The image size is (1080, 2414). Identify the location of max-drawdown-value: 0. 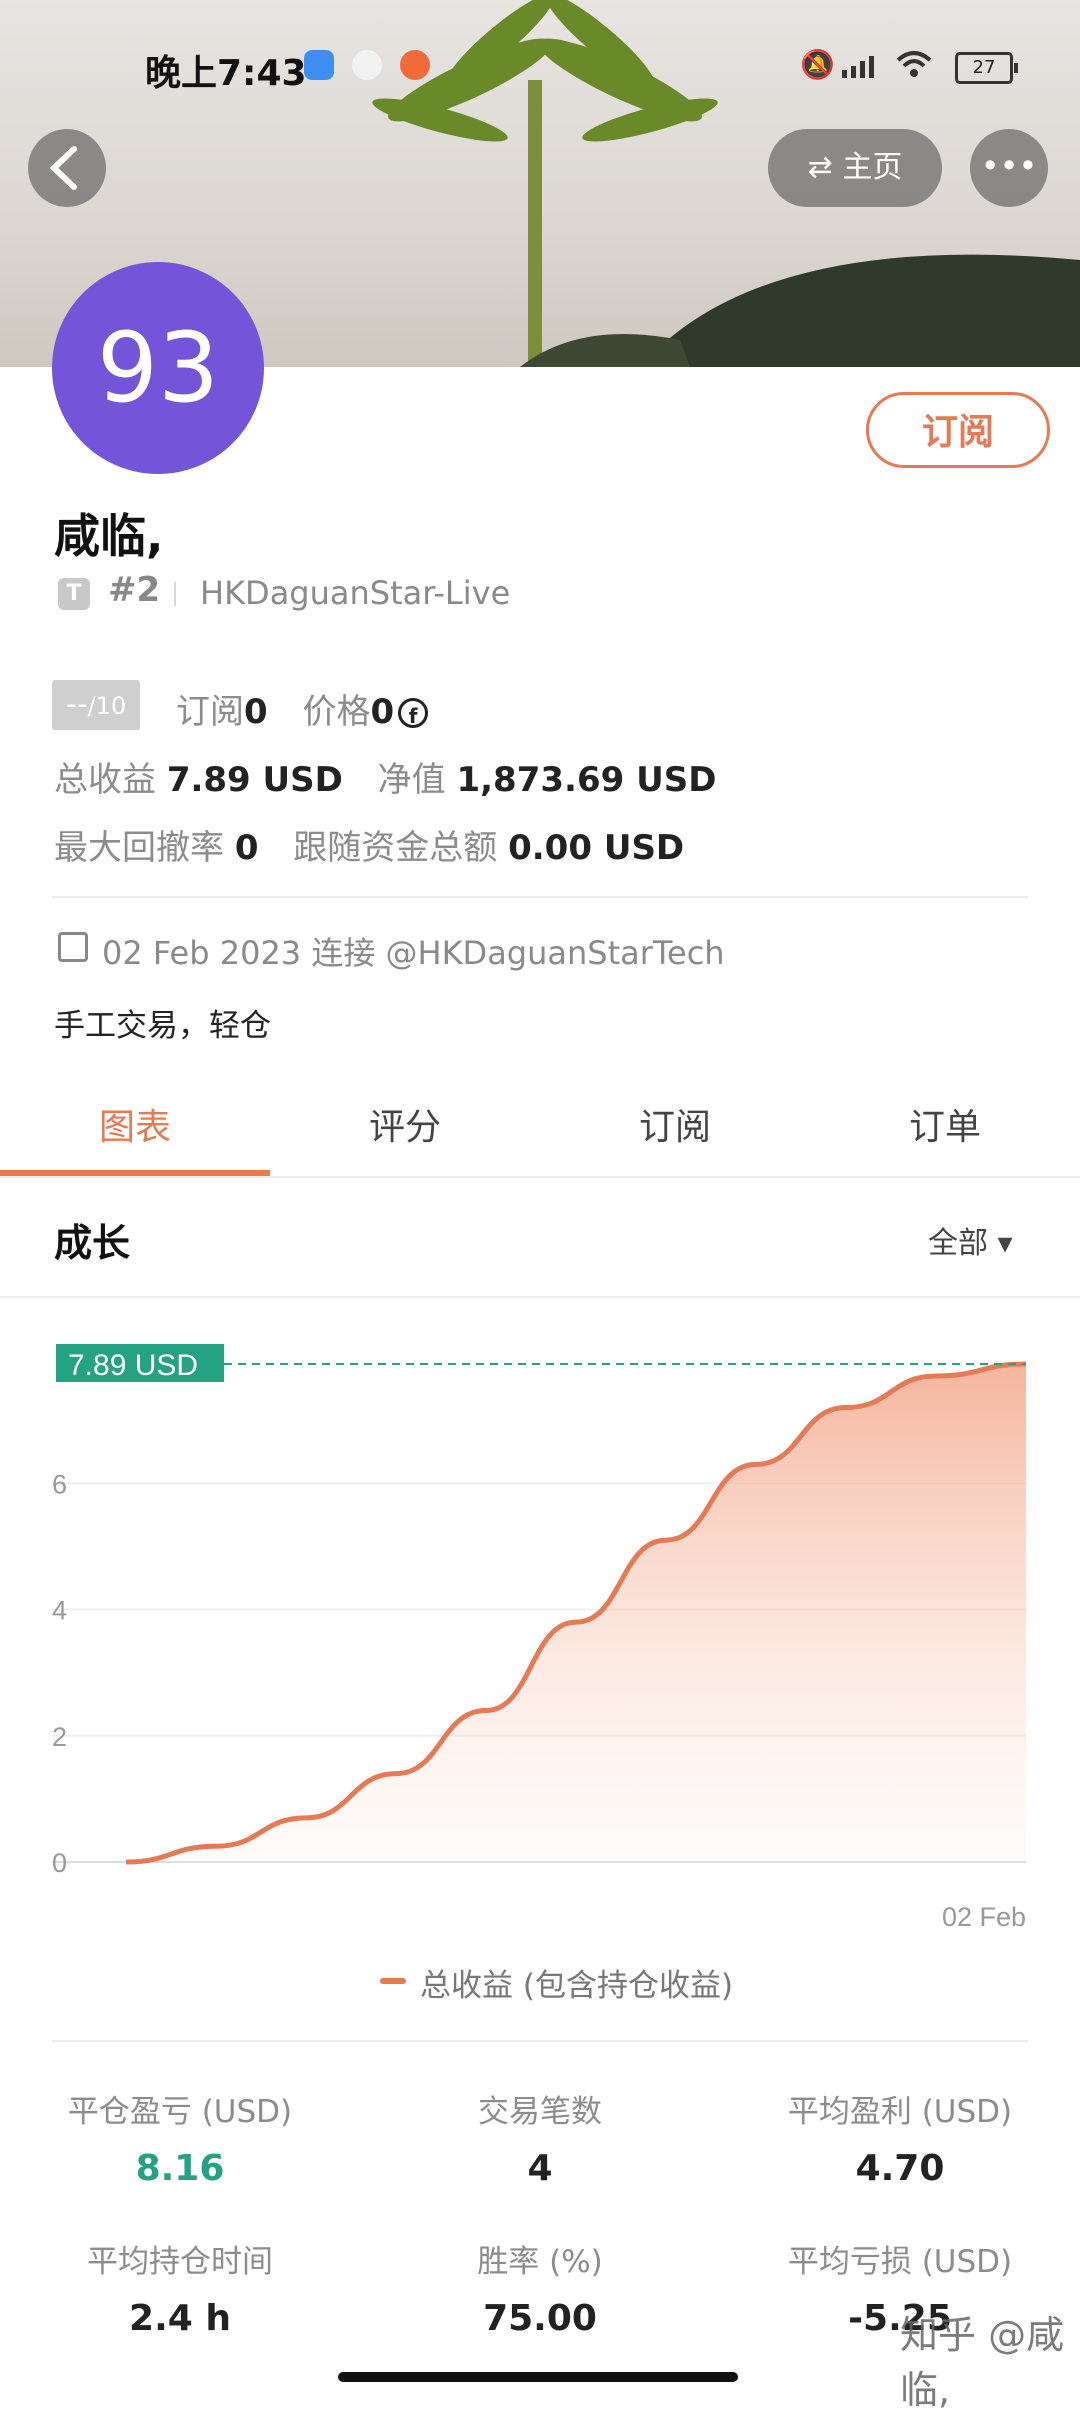
(246, 848).